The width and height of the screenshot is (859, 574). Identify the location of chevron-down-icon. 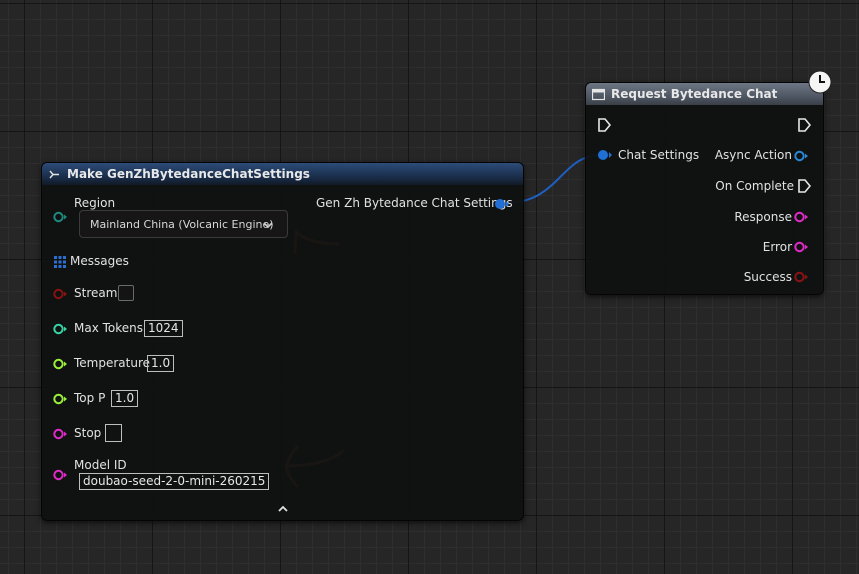
(268, 225).